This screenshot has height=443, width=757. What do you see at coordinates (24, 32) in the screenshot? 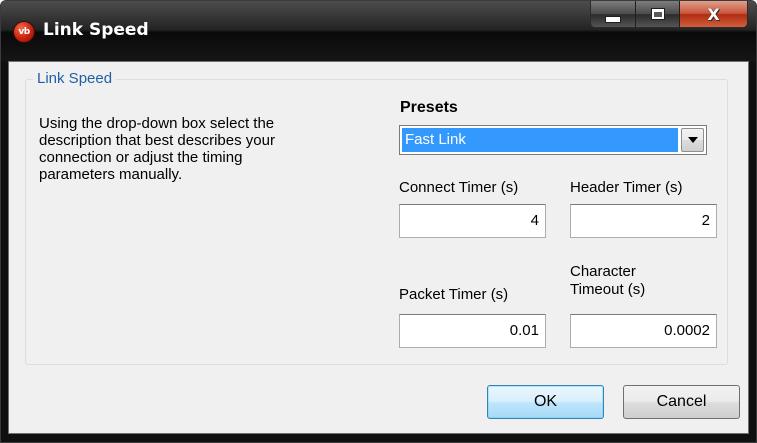
I see `app-icon: vb` at bounding box center [24, 32].